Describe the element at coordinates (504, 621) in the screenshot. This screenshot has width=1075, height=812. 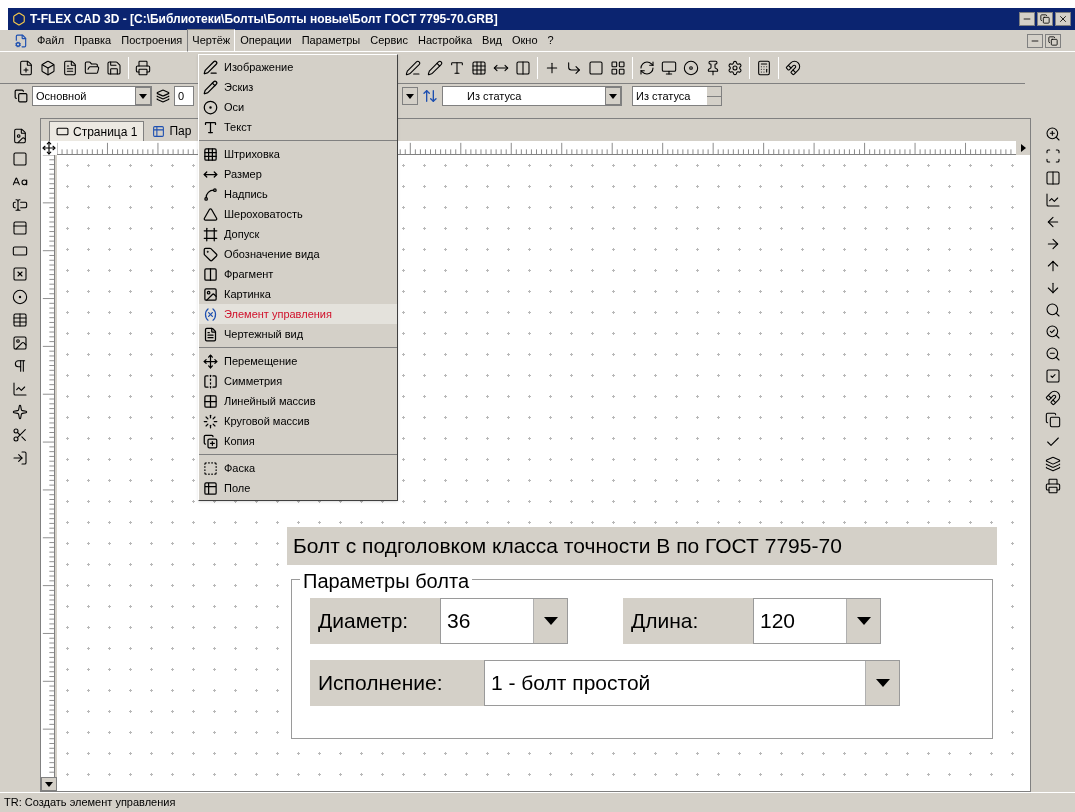
I see `dropdown-field: 36` at that location.